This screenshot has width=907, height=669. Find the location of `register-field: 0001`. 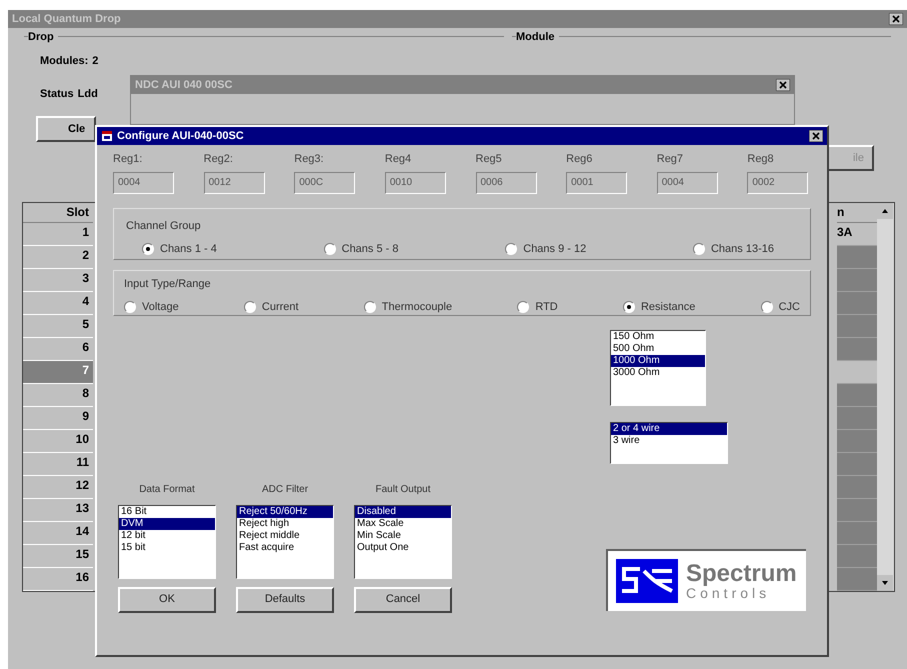

register-field: 0001 is located at coordinates (597, 183).